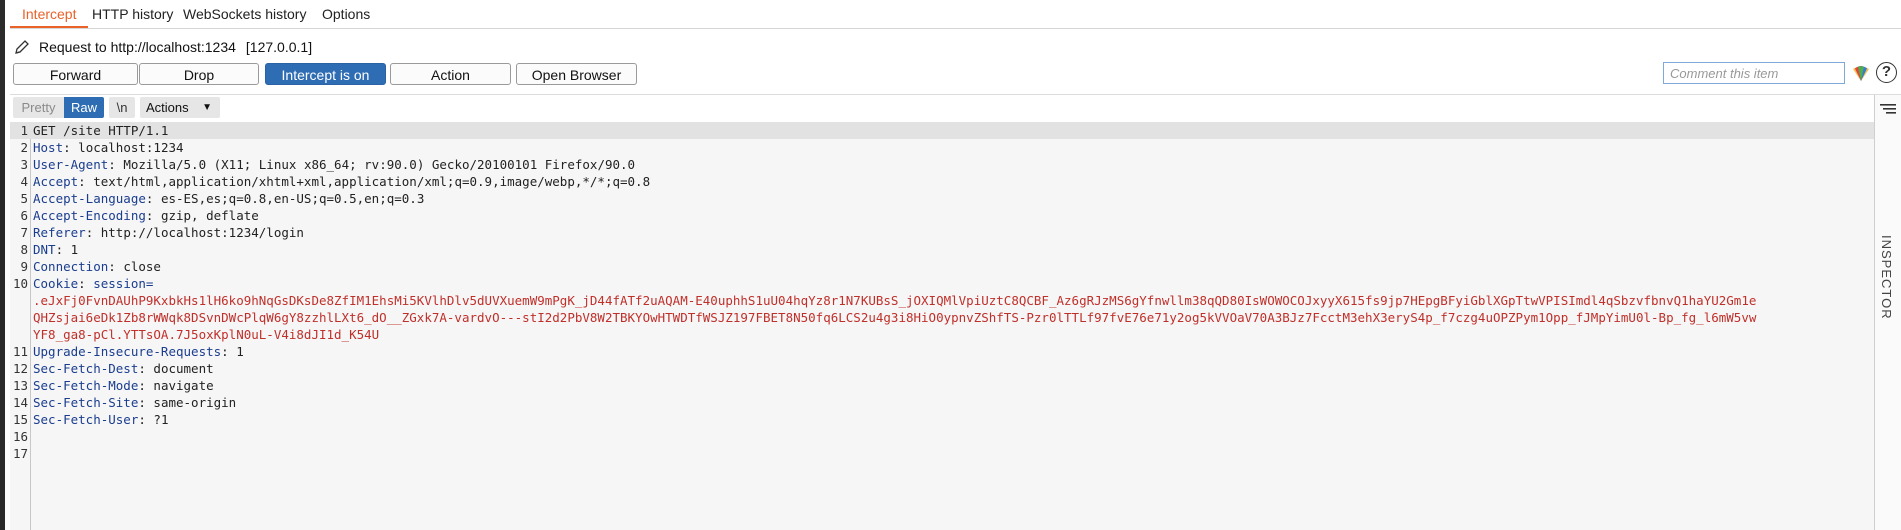  I want to click on tab-options: Options, so click(346, 13).